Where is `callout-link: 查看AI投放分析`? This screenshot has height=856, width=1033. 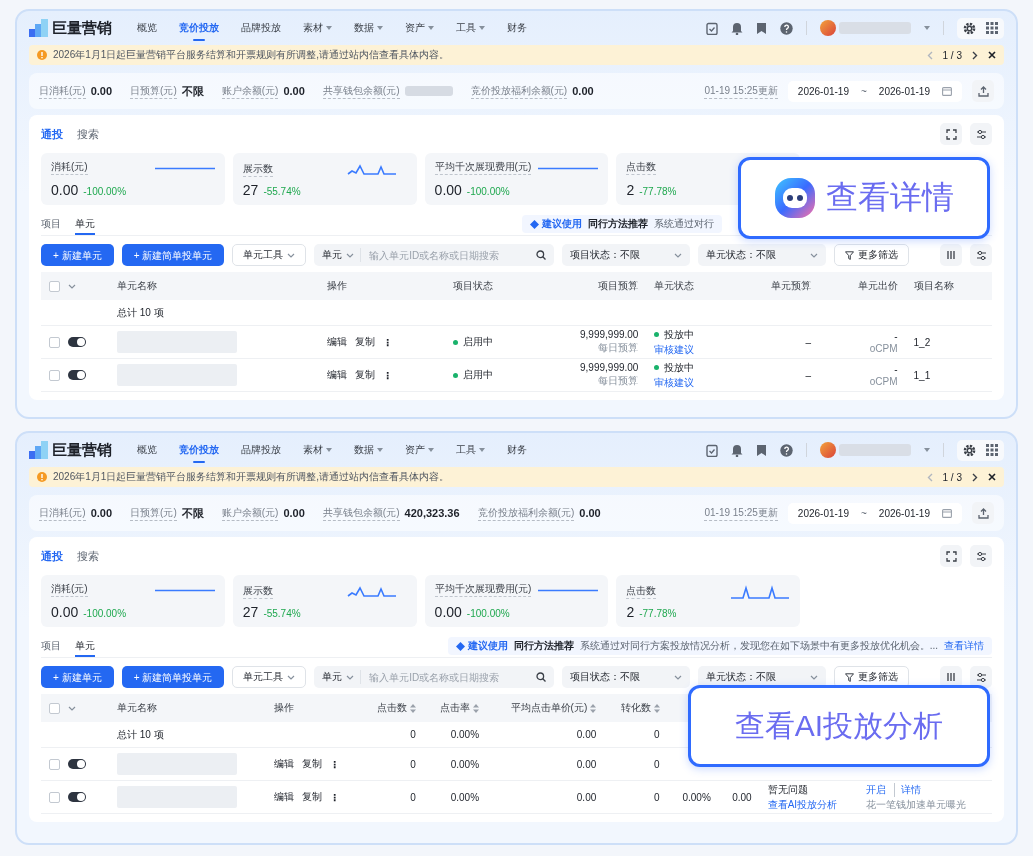 callout-link: 查看AI投放分析 is located at coordinates (839, 726).